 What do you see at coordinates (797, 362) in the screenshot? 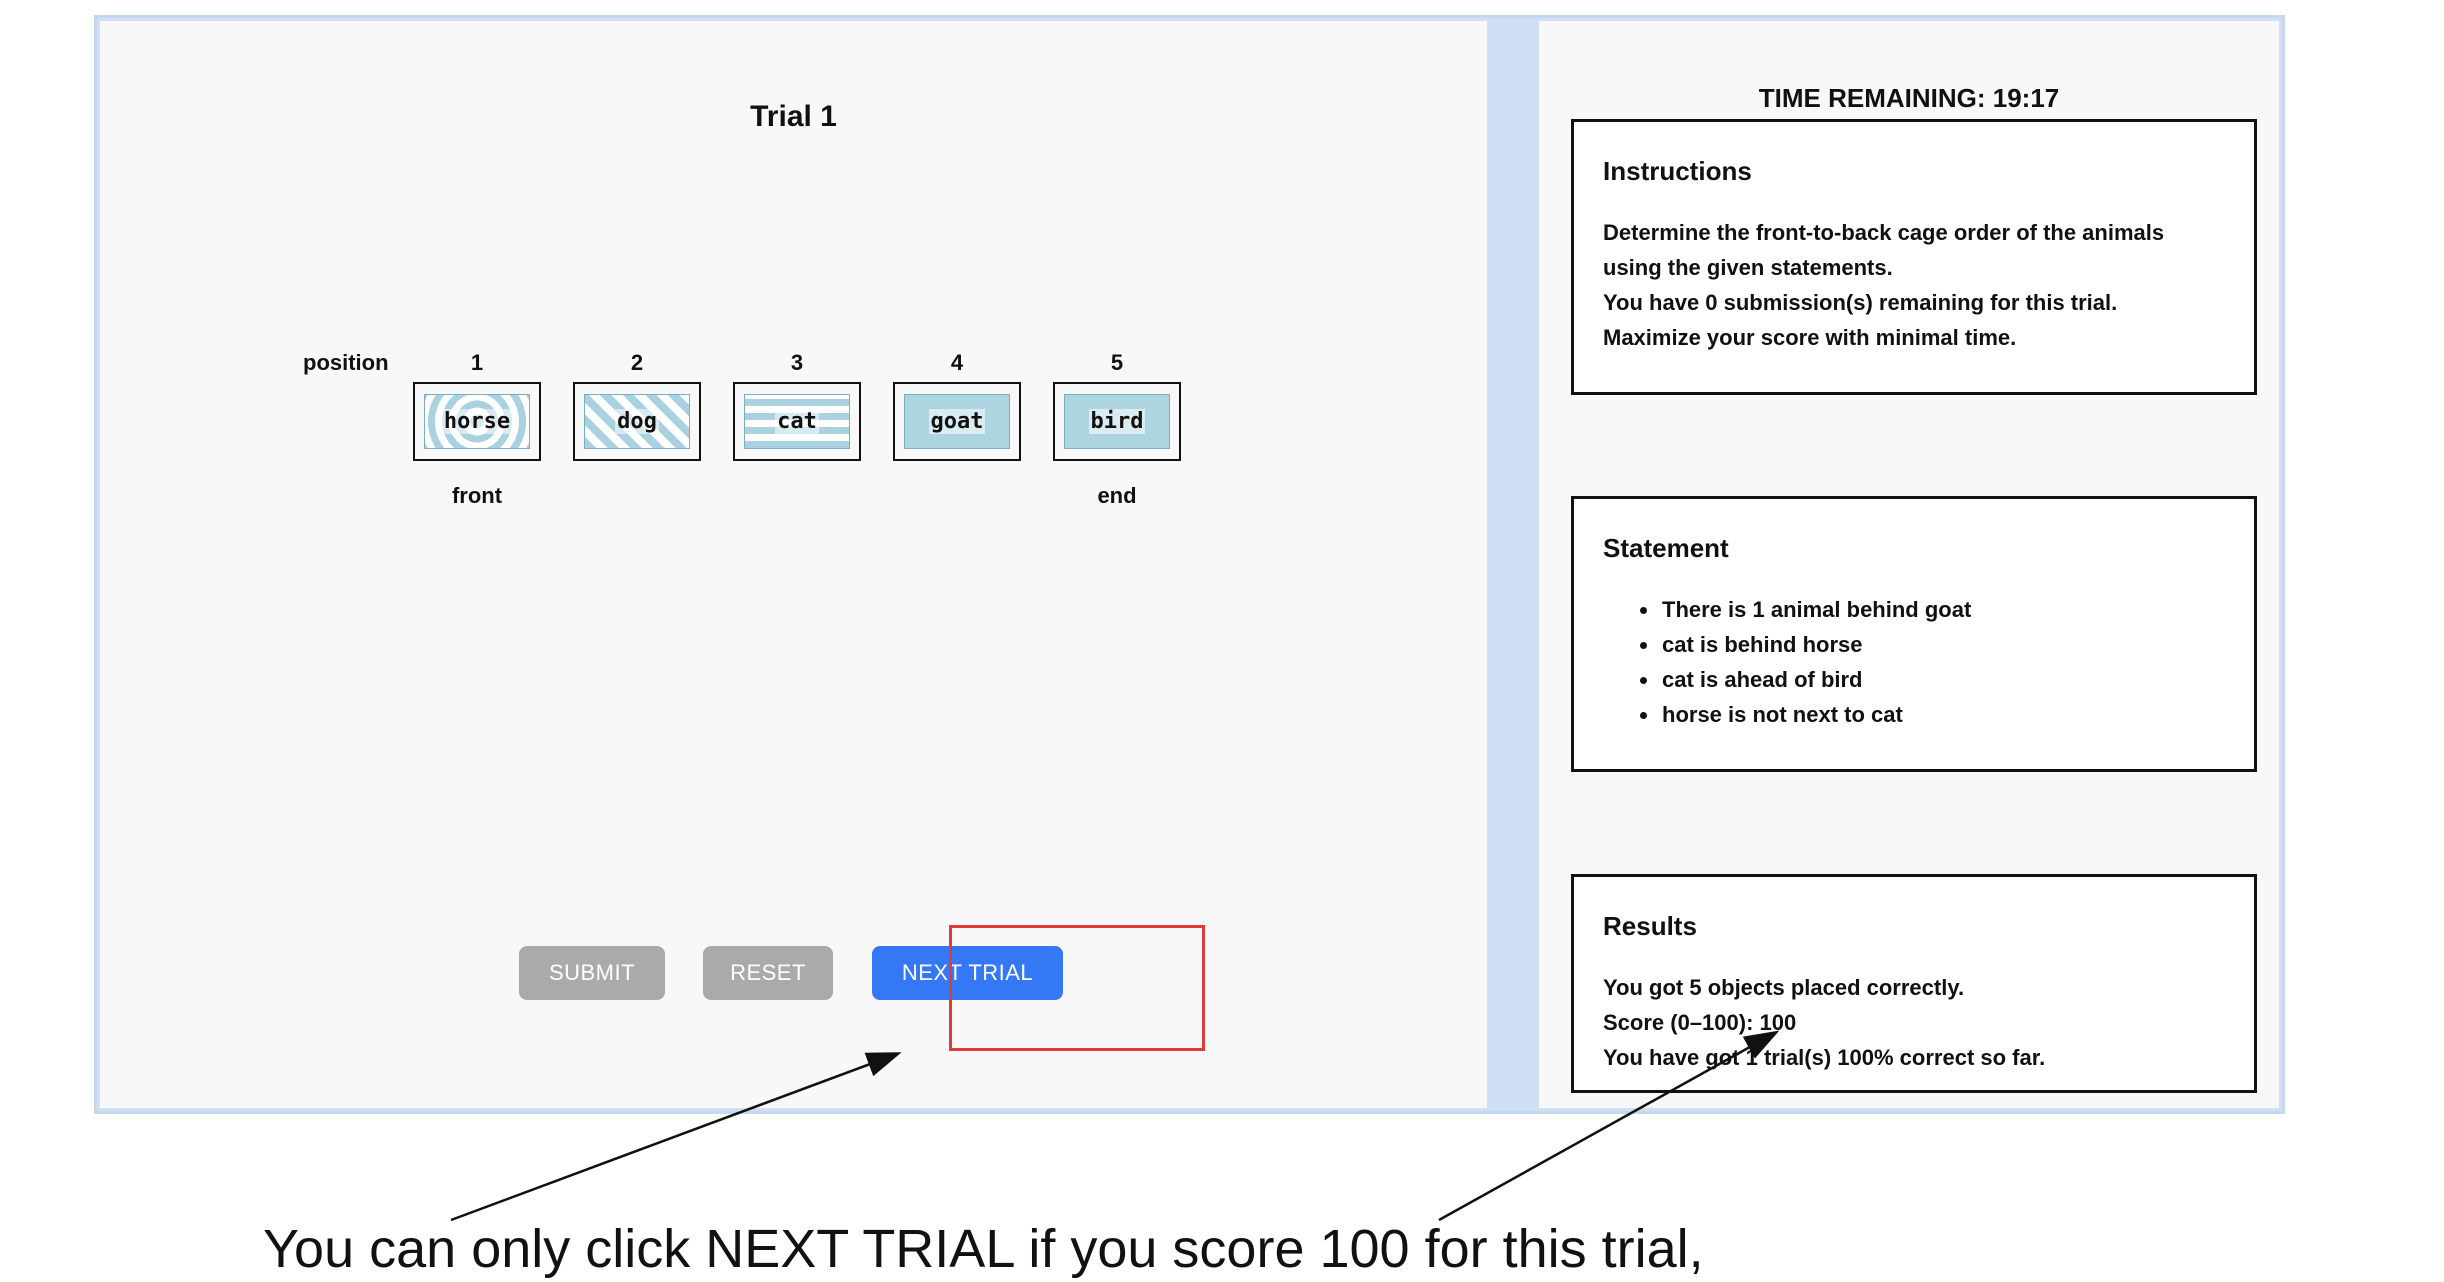
I see `position-number-3: 3` at bounding box center [797, 362].